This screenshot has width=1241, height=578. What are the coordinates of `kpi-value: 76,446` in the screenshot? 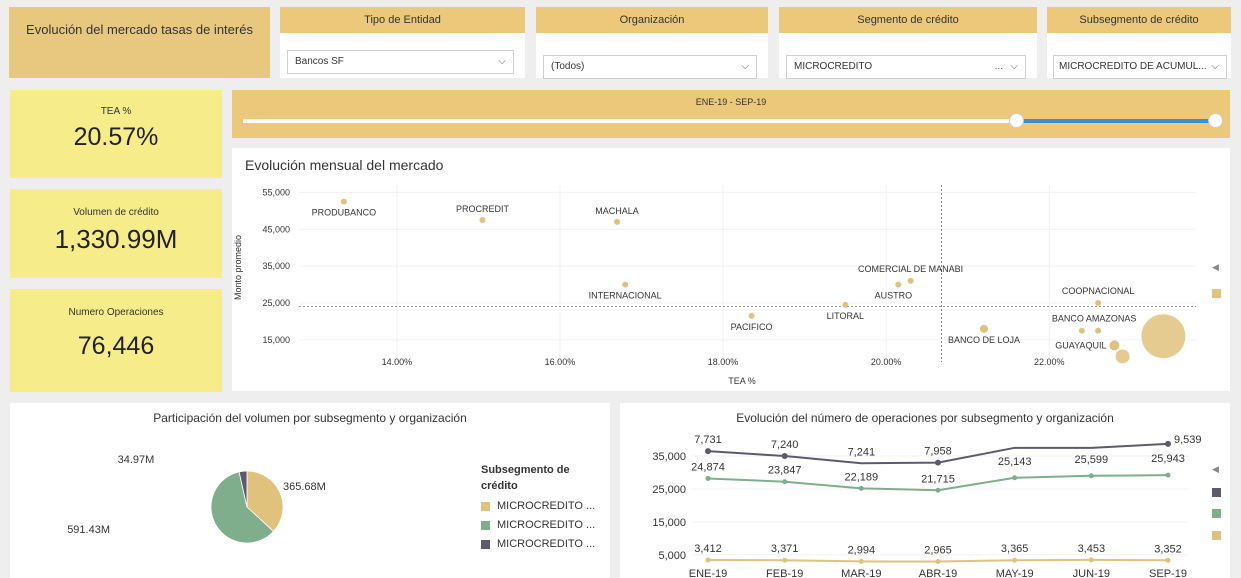 It's located at (116, 346).